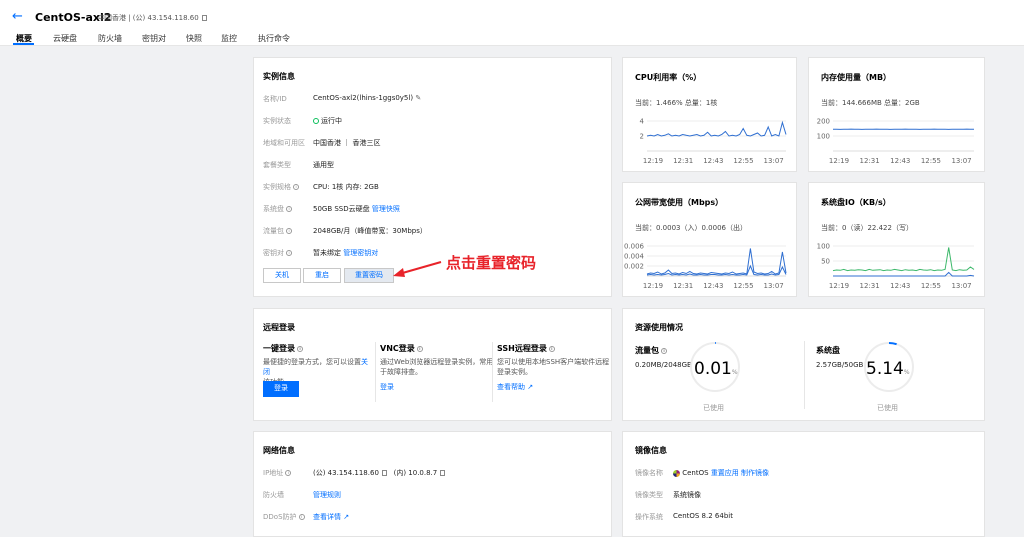  Describe the element at coordinates (17, 16) in the screenshot. I see `arrow-left-icon: ←` at that location.